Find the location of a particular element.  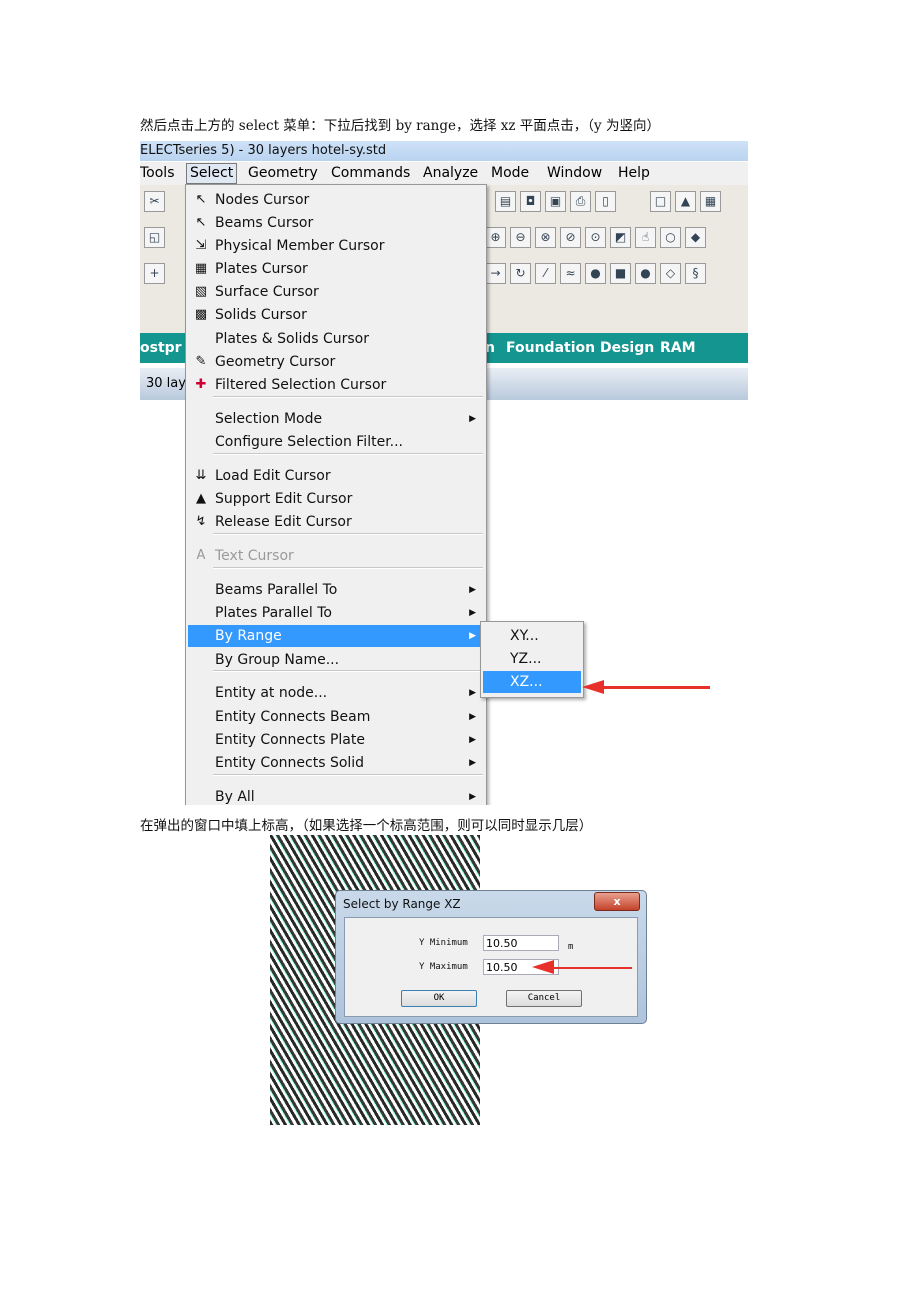

cancel-button: Cancel is located at coordinates (544, 998).